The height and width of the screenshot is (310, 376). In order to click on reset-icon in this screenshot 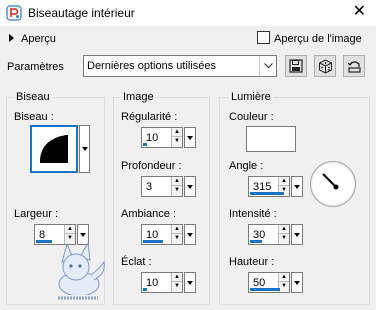, I will do `click(354, 66)`.